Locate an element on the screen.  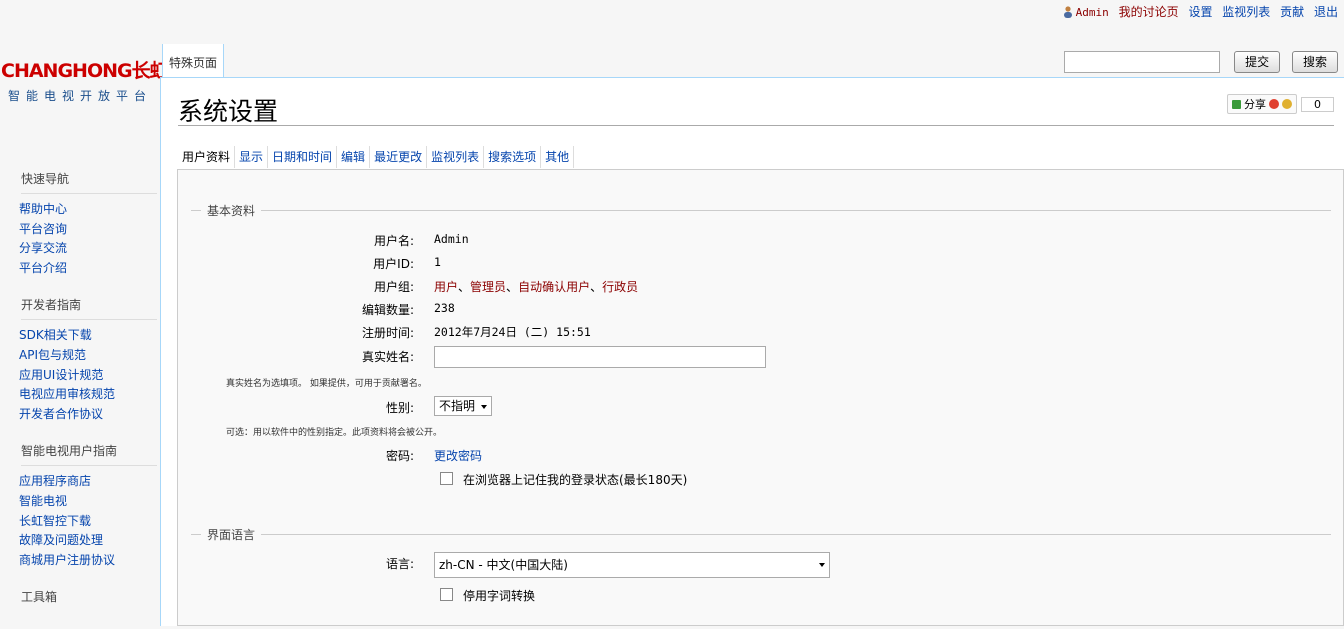
sidebar-section: 快速导航 帮助中心 平台咨询 分享交流 平台介绍 is located at coordinates (89, 224).